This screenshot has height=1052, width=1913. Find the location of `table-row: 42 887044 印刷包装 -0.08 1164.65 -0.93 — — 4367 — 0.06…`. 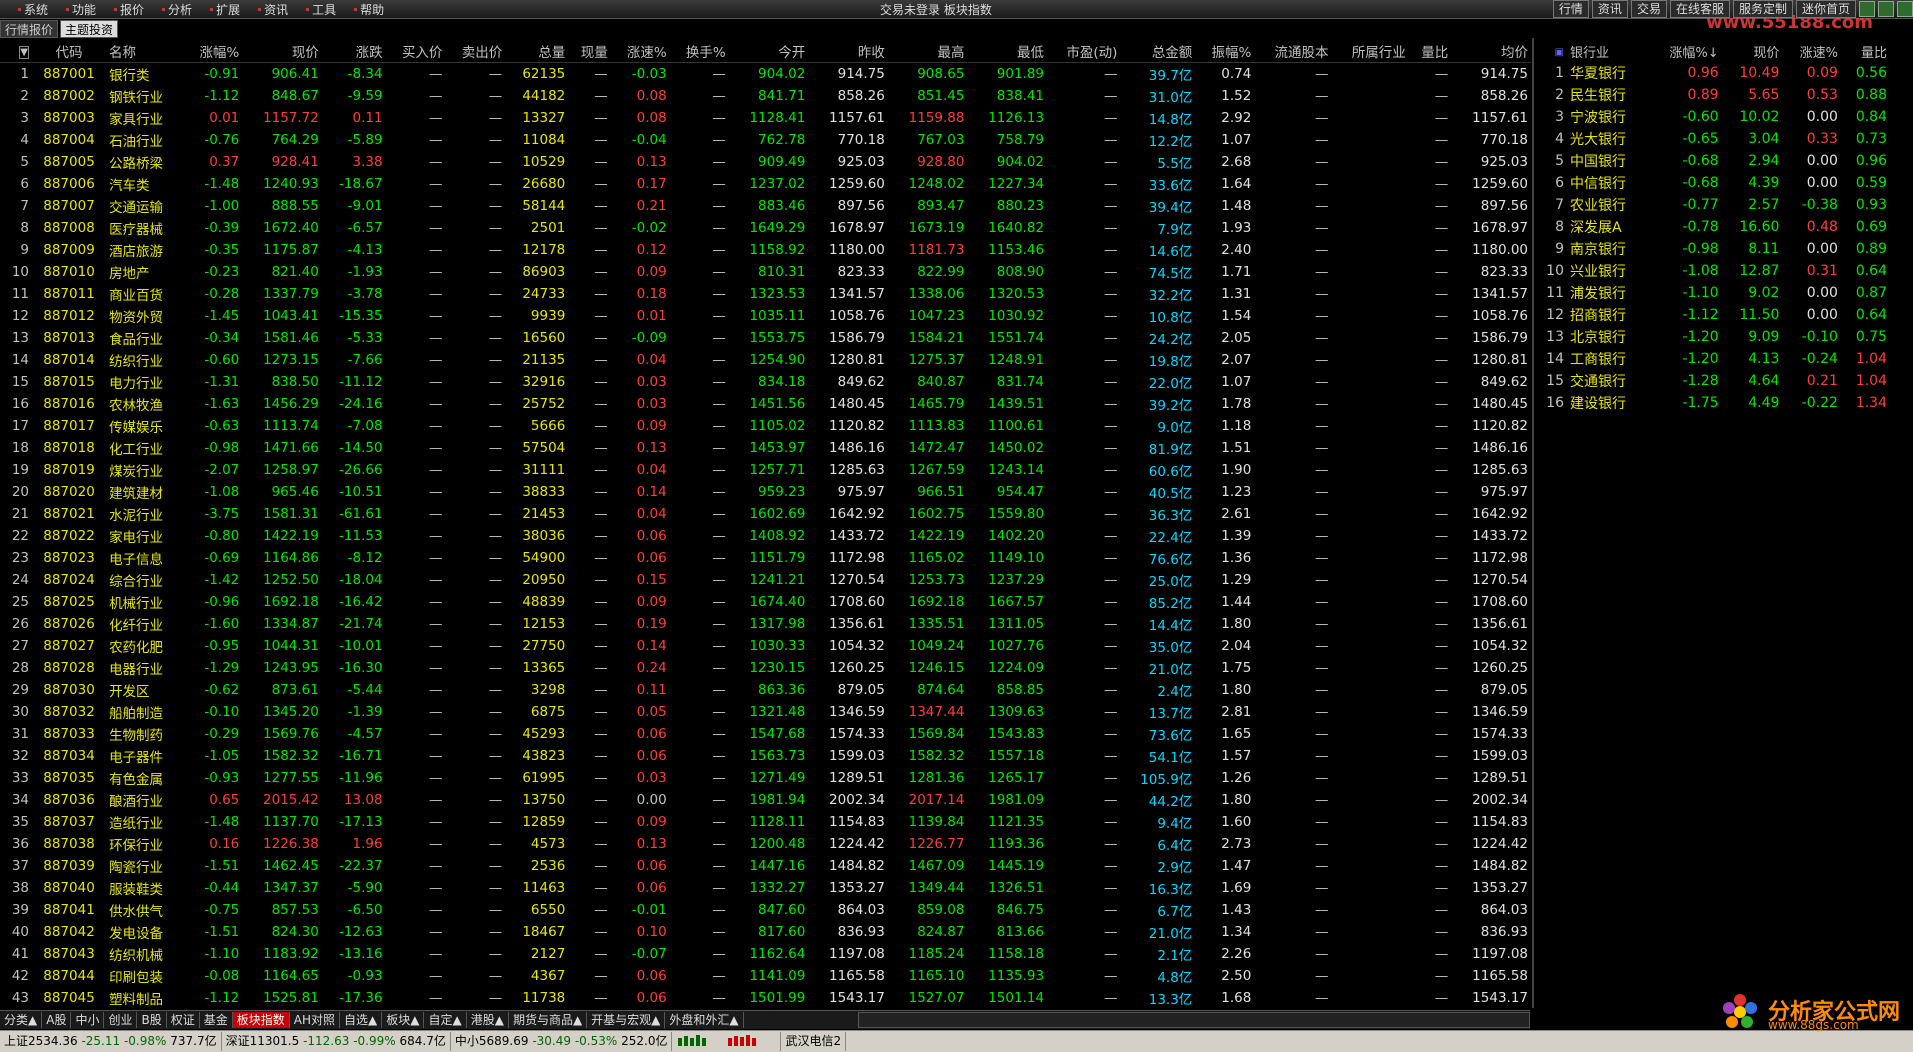

table-row: 42 887044 印刷包装 -0.08 1164.65 -0.93 — — 4367 — 0.06… is located at coordinates (765, 976).